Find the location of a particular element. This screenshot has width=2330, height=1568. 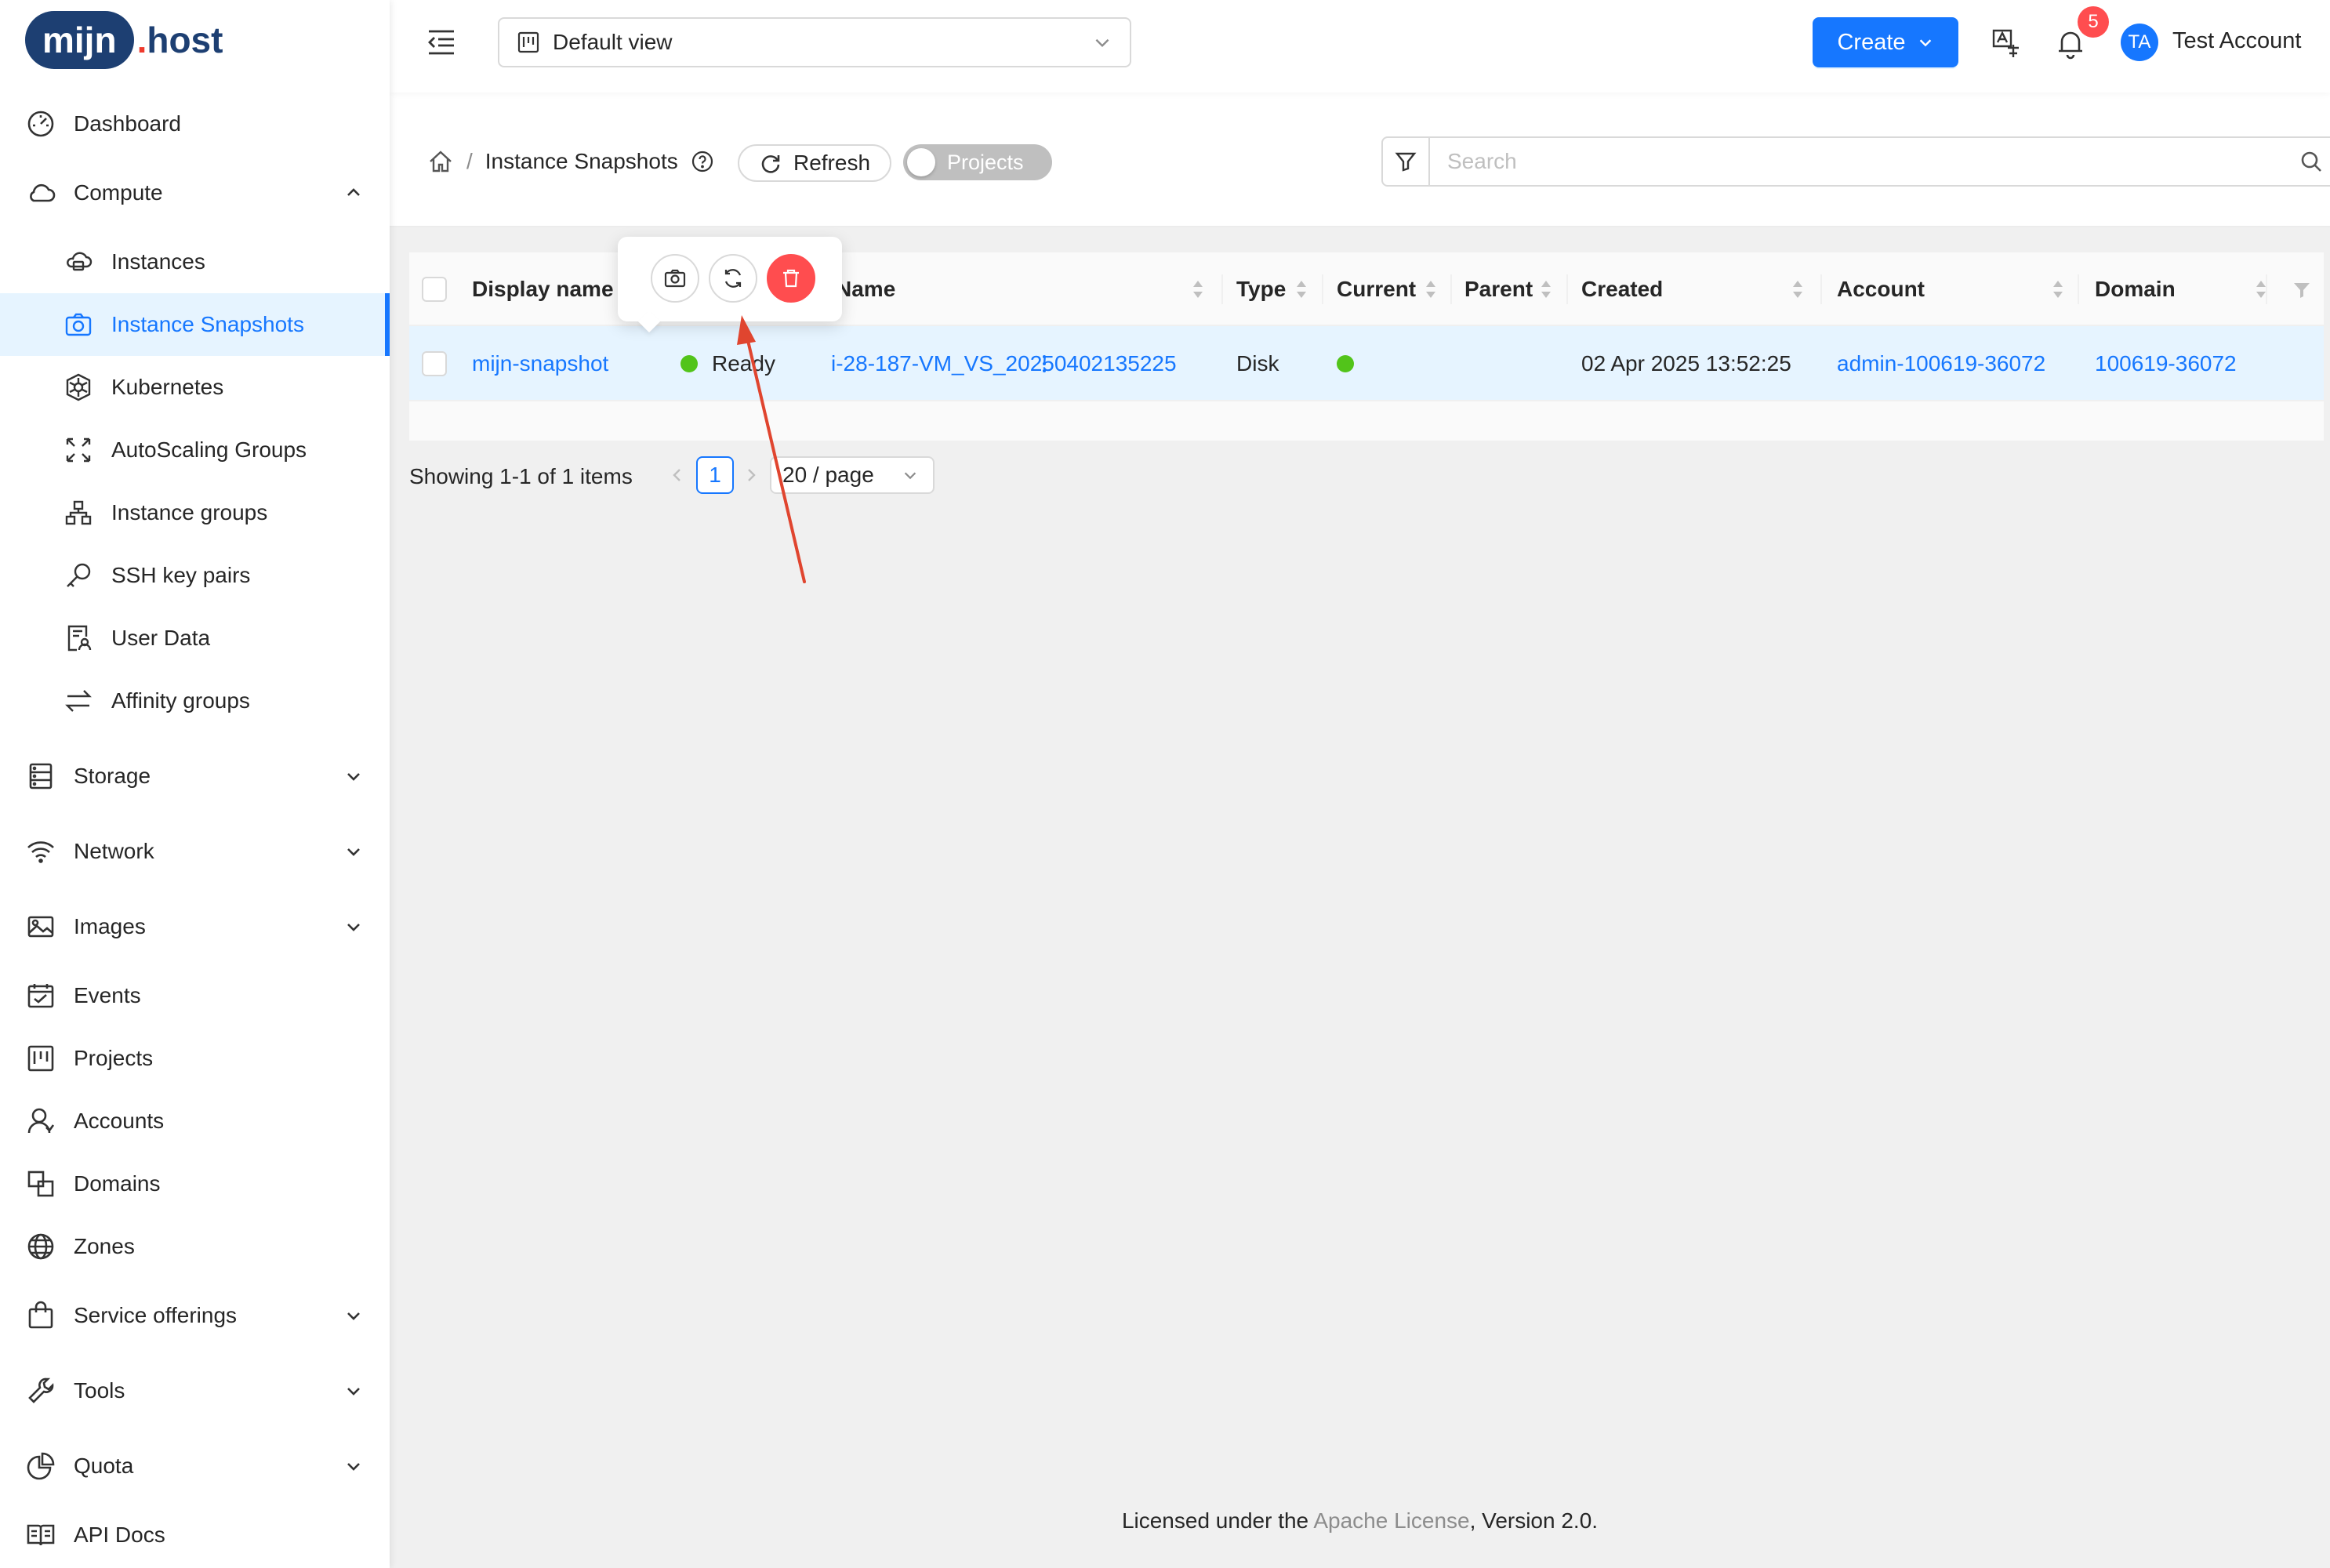

column-domain: Domain is located at coordinates (2185, 289).